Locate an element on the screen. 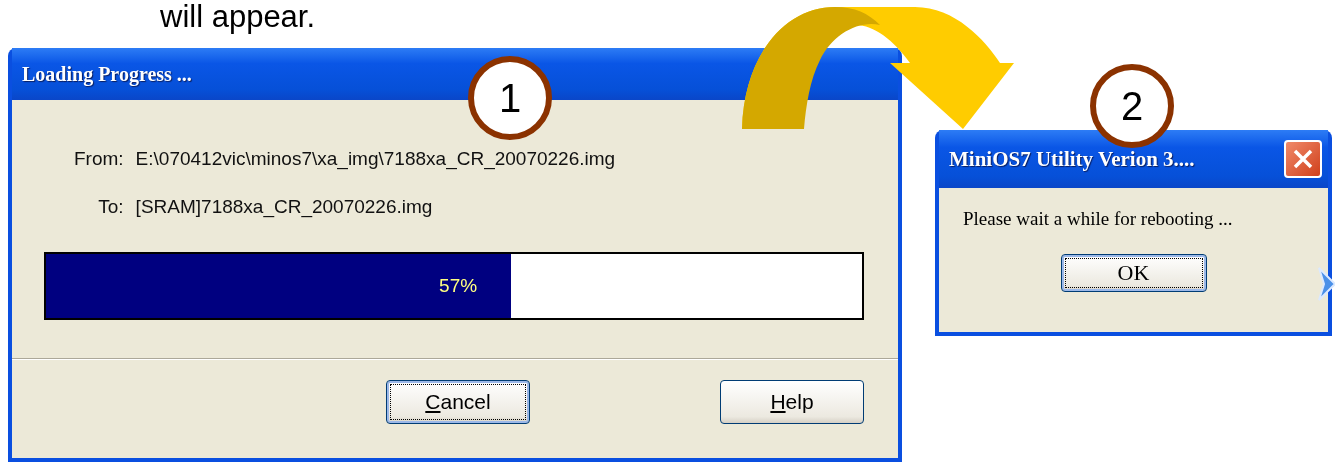 The height and width of the screenshot is (462, 1335). close-button is located at coordinates (1303, 159).